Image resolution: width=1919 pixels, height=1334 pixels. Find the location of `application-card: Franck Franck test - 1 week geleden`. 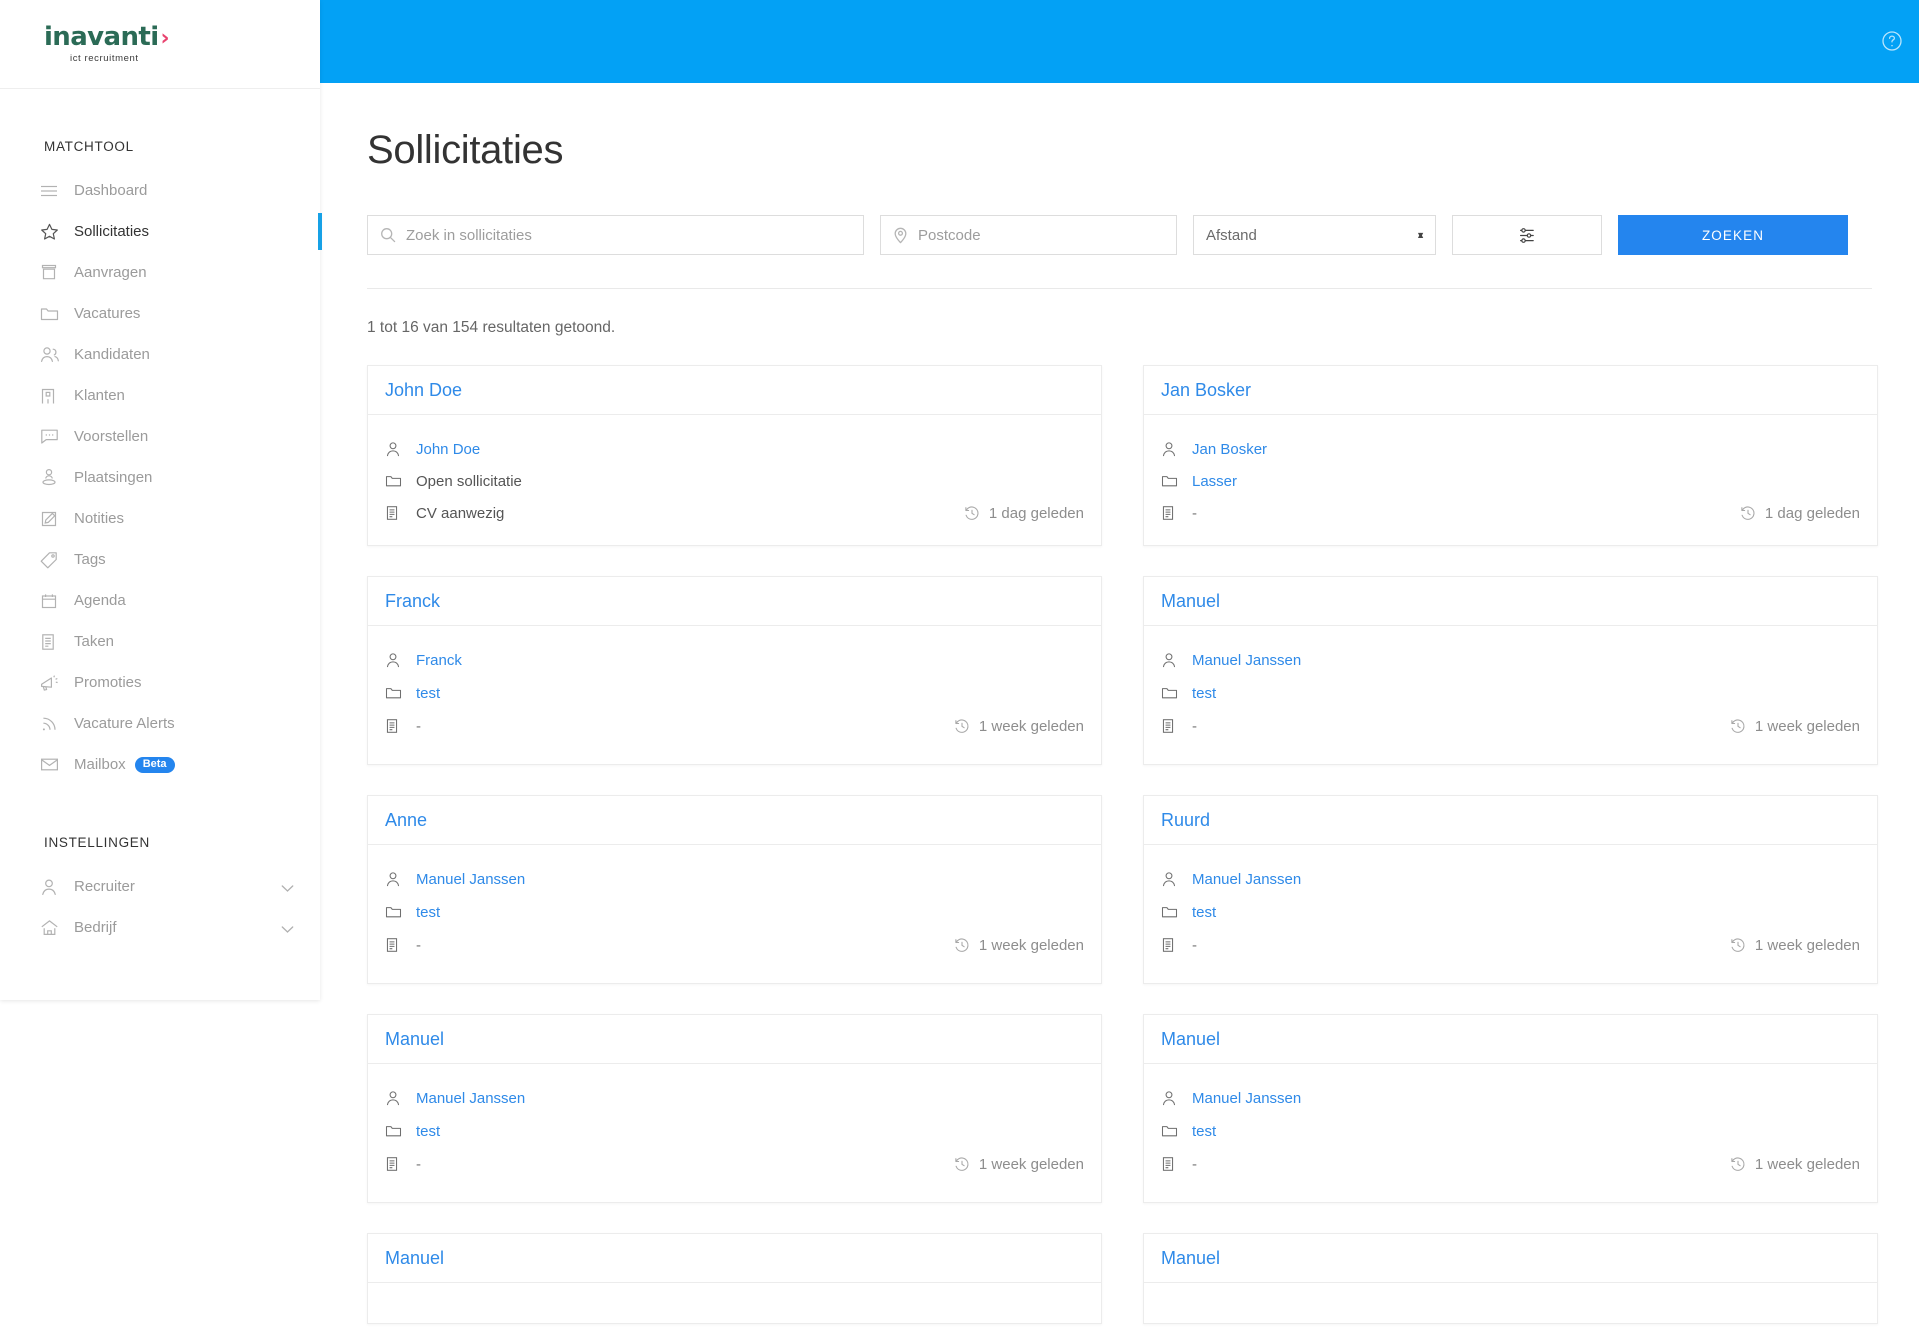

application-card: Franck Franck test - 1 week geleden is located at coordinates (734, 670).